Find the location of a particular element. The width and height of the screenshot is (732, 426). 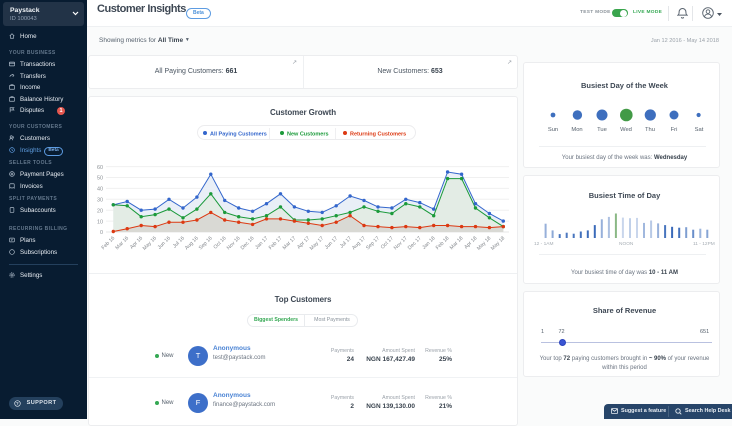

svg-text: 10 is located at coordinates (100, 222).